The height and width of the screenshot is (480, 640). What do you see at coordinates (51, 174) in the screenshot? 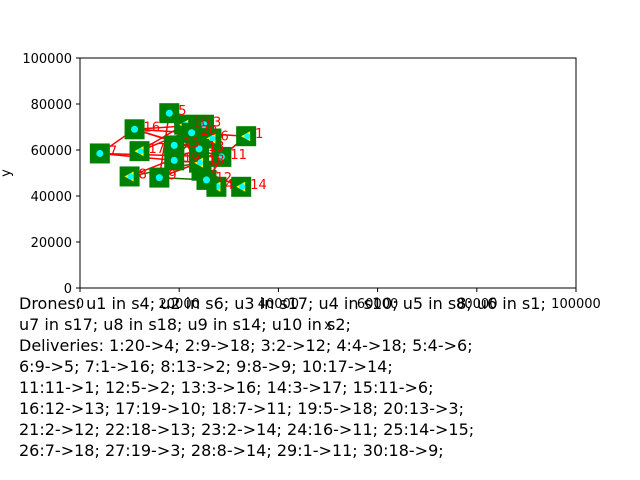
I see `y-axis: 020000400006000080000100000` at bounding box center [51, 174].